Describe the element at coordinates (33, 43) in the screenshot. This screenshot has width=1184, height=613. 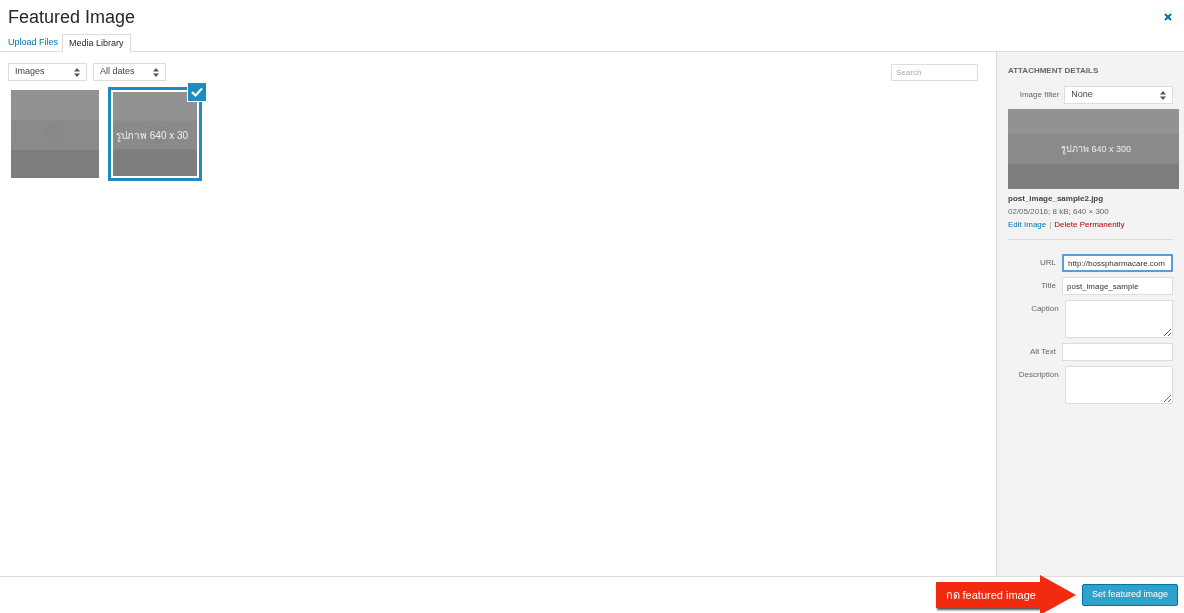
I see `tab: Upload Files` at that location.